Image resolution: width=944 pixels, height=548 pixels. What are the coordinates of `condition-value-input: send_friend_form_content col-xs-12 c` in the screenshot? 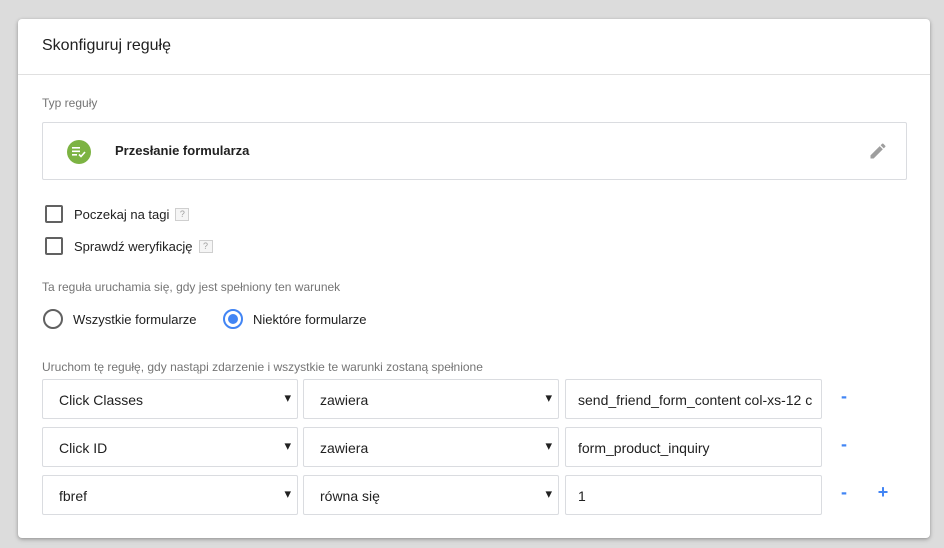 It's located at (693, 399).